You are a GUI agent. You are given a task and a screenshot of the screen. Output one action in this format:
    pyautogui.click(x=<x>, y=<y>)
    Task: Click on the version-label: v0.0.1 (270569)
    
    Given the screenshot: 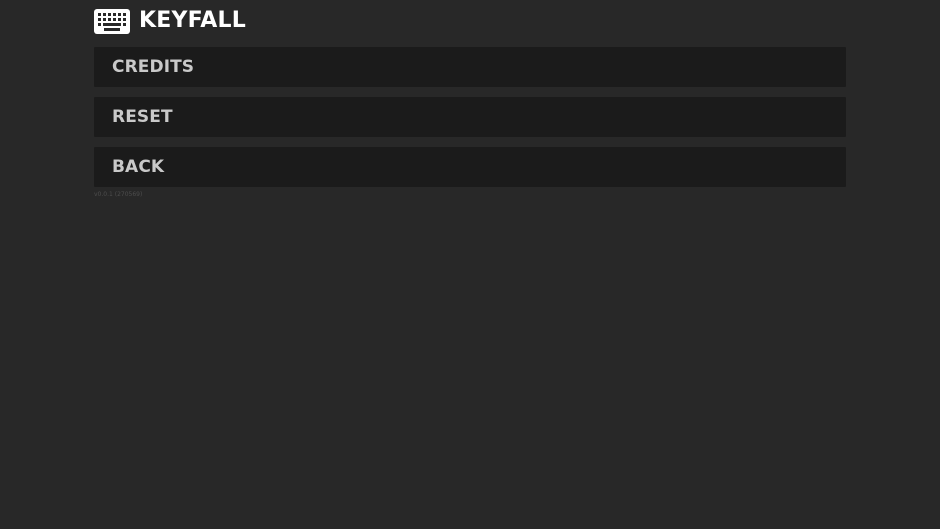 What is the action you would take?
    pyautogui.click(x=118, y=194)
    